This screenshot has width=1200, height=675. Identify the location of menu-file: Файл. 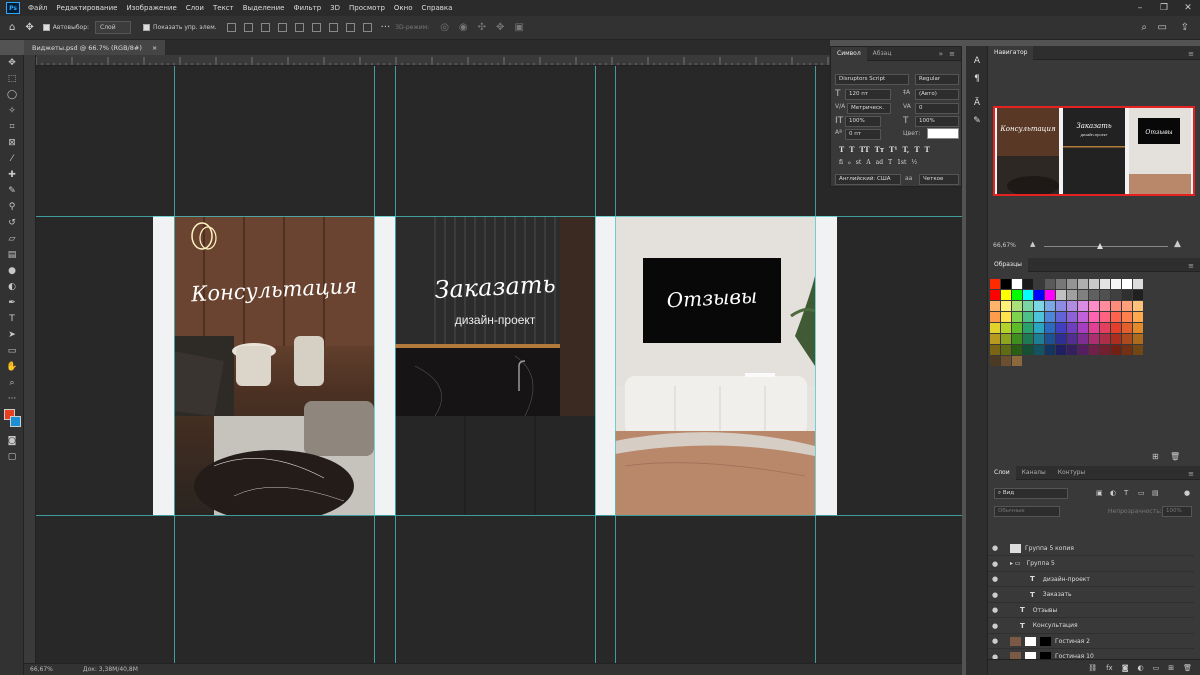
(37, 8).